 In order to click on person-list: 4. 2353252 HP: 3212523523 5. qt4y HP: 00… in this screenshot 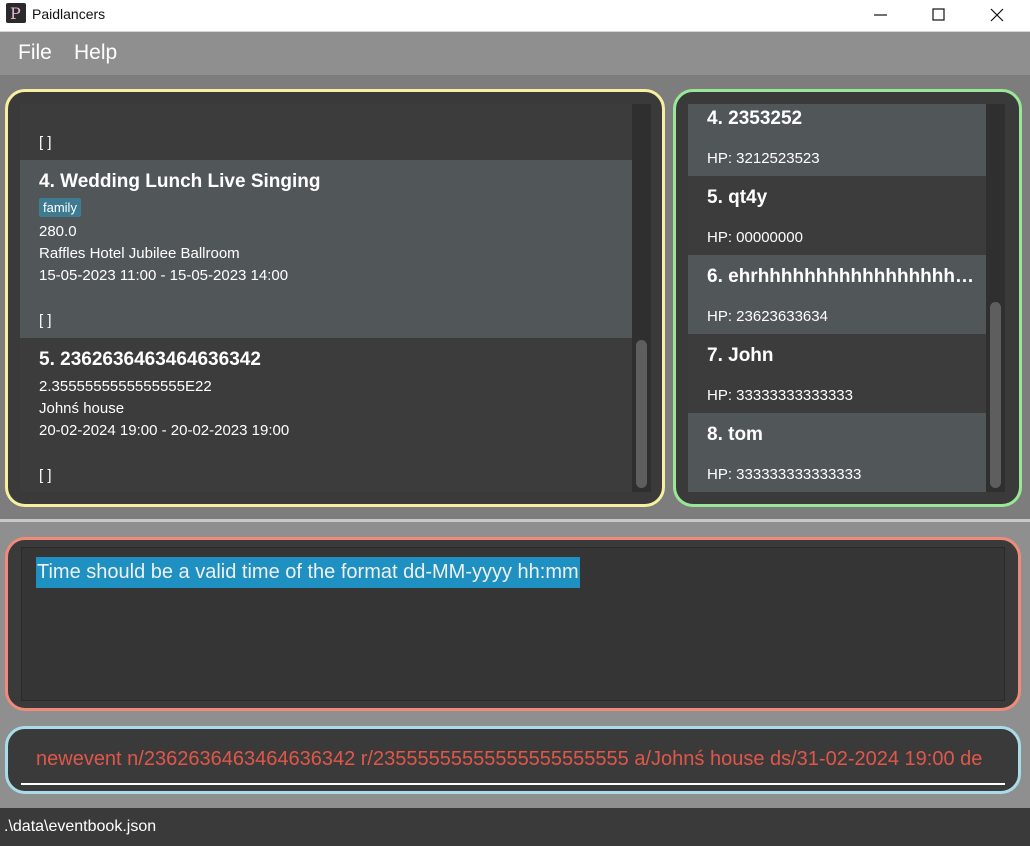, I will do `click(837, 298)`.